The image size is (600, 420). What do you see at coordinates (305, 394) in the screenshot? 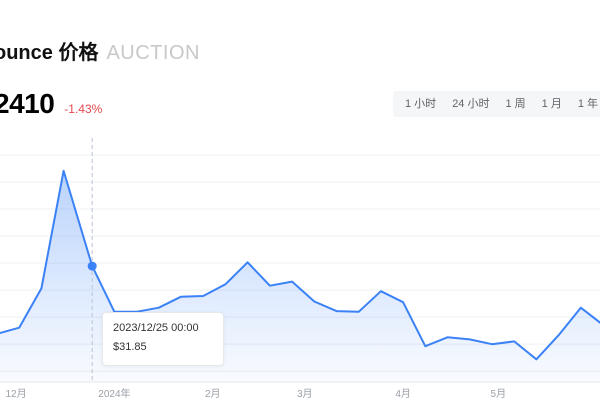
I see `x-tick-label: 3月` at bounding box center [305, 394].